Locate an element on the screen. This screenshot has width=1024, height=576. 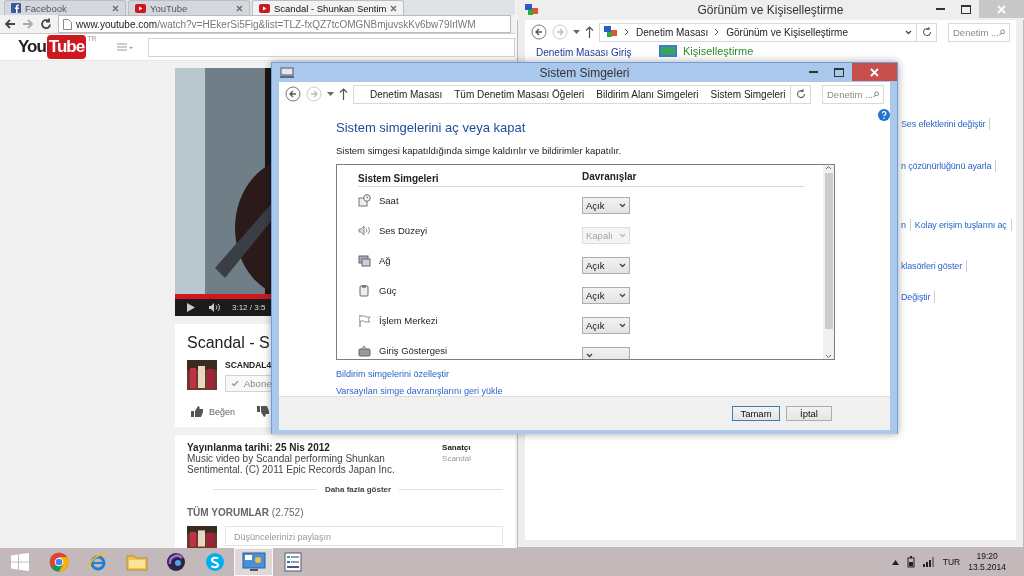
window-title: Görünüm ve Kişiselleştirme is located at coordinates (770, 10).